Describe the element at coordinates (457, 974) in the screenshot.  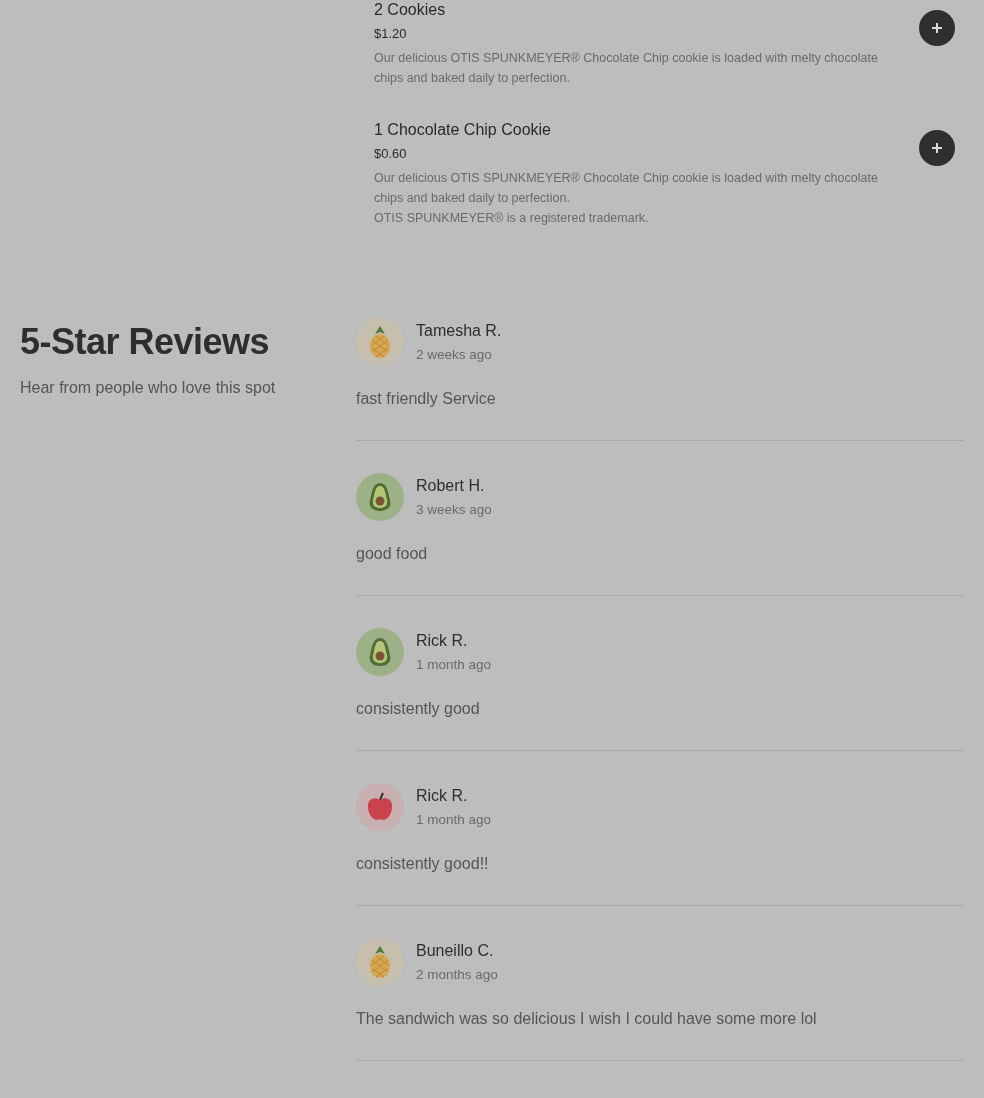
I see `review-time: 2 months ago` at that location.